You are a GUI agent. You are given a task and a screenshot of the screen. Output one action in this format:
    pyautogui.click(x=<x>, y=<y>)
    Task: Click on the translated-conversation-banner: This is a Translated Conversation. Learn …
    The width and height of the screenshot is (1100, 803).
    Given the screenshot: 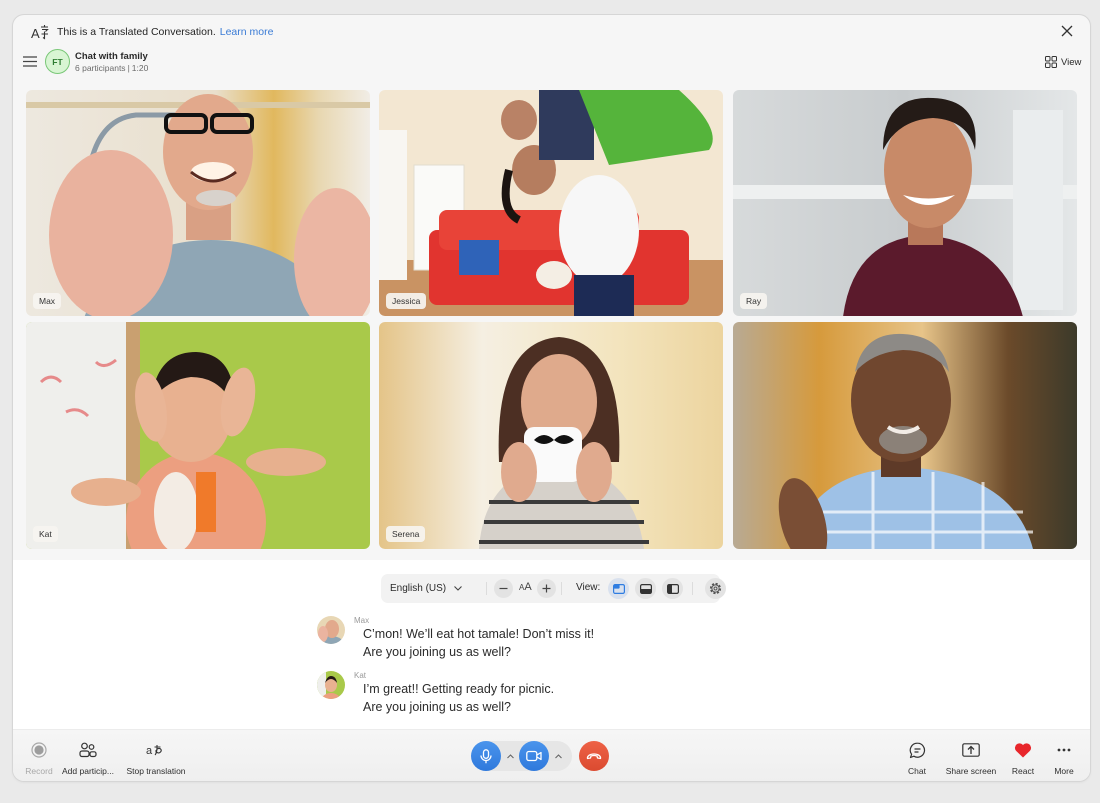 What is the action you would take?
    pyautogui.click(x=165, y=32)
    